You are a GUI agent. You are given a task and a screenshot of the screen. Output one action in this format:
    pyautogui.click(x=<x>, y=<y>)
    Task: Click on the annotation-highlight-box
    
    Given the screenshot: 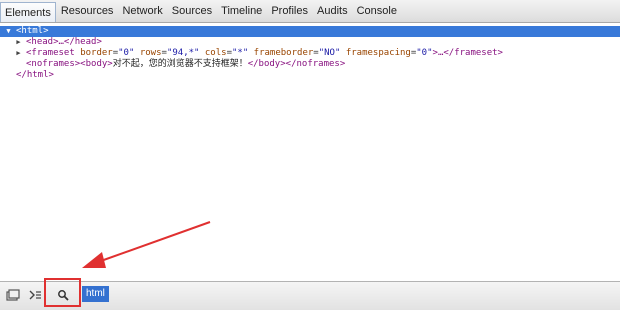 What is the action you would take?
    pyautogui.click(x=62, y=292)
    